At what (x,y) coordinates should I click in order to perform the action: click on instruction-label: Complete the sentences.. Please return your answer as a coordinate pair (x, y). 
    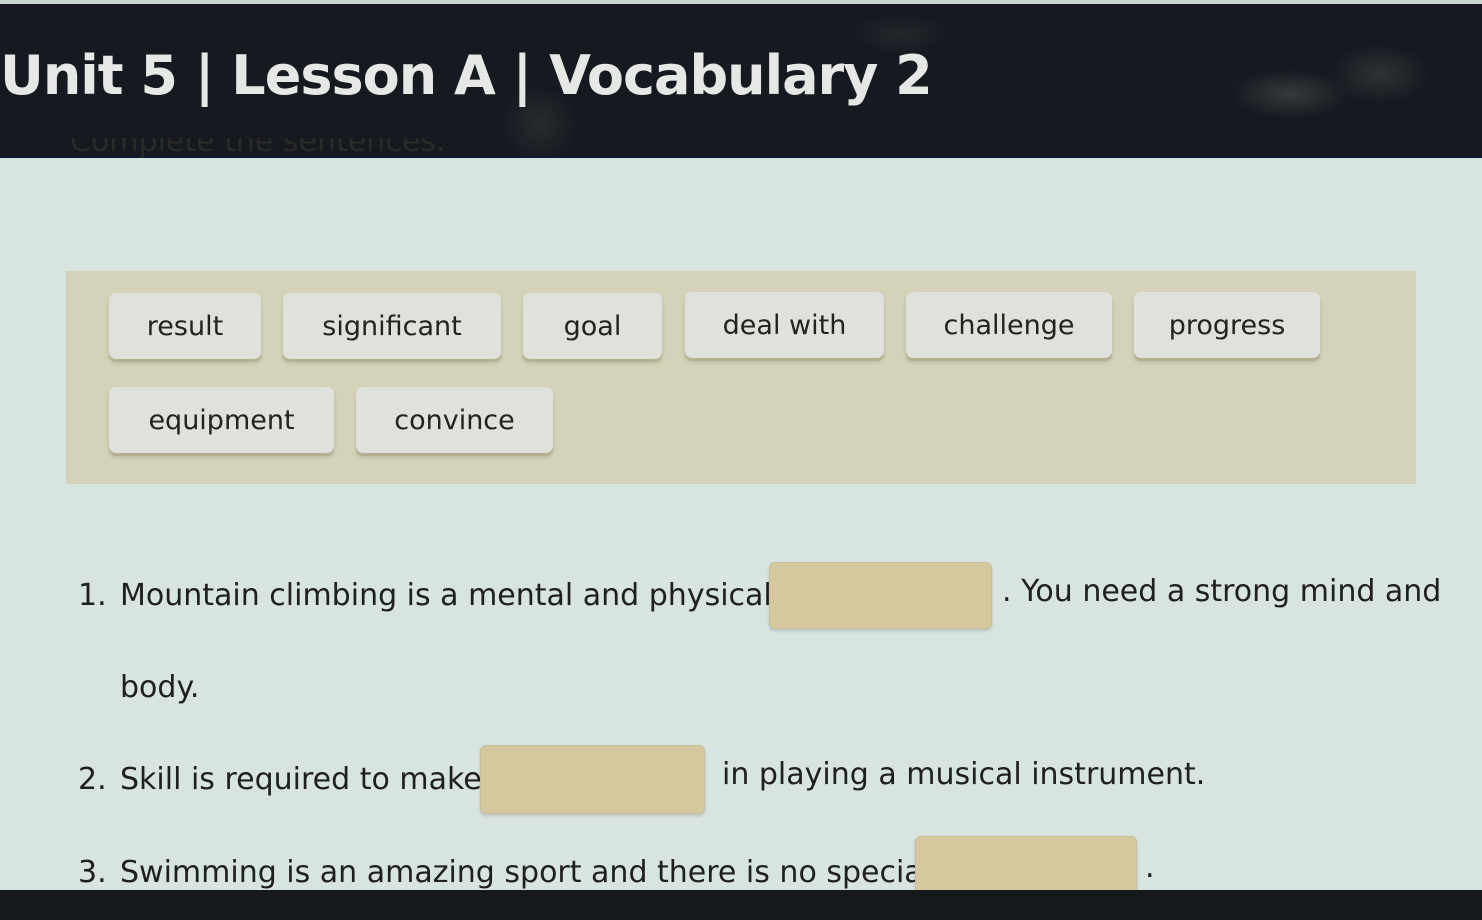
    Looking at the image, I should click on (258, 148).